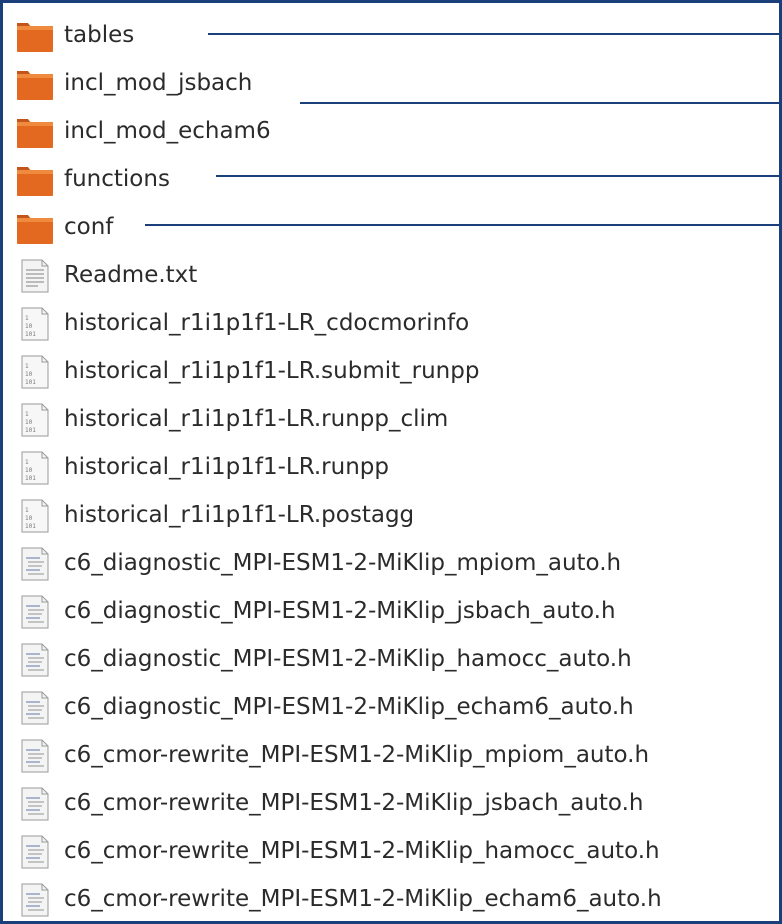  I want to click on list-item-label: functions, so click(117, 178).